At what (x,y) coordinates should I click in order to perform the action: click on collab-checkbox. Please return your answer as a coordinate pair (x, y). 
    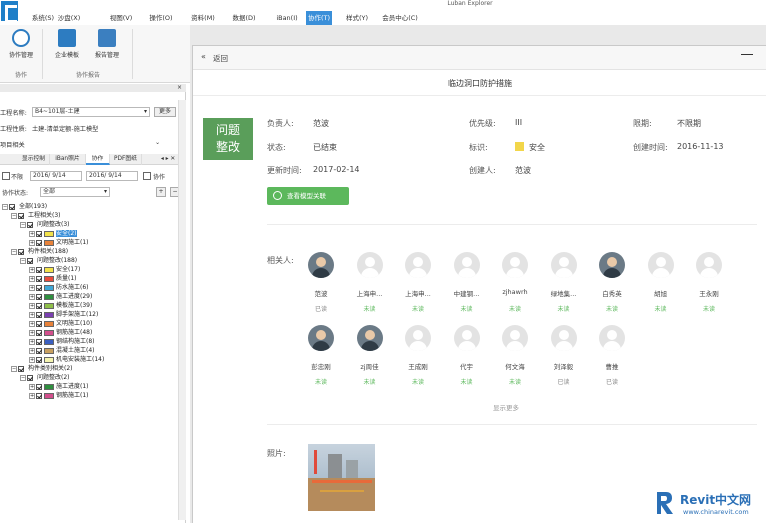
    Looking at the image, I should click on (147, 176).